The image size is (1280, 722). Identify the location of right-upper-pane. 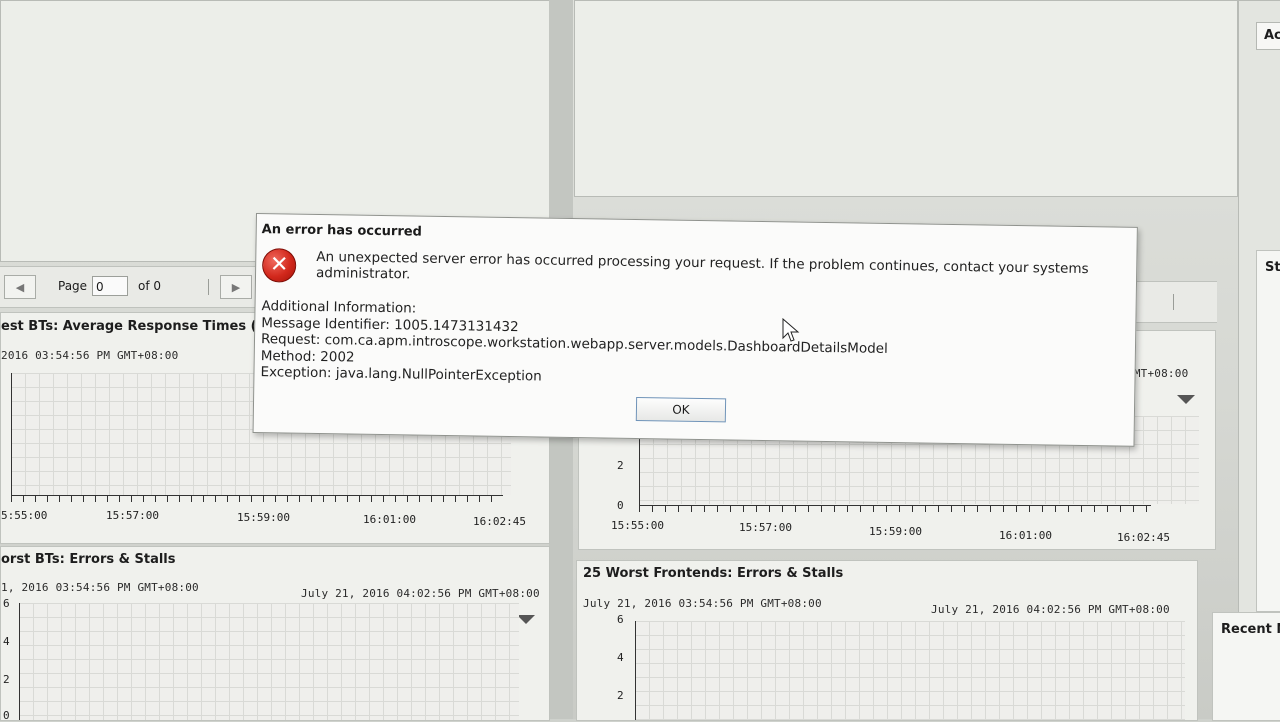
(906, 98).